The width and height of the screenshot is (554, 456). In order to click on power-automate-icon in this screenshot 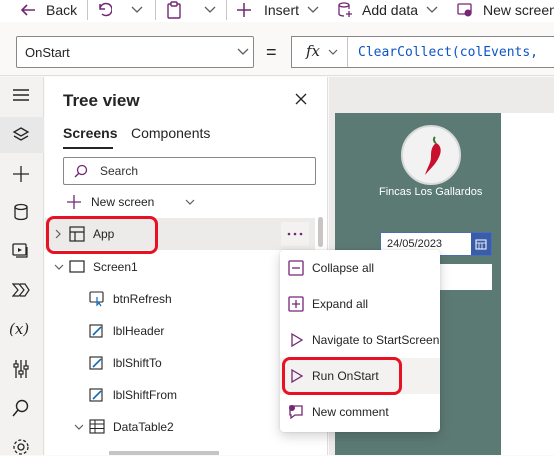, I will do `click(21, 290)`.